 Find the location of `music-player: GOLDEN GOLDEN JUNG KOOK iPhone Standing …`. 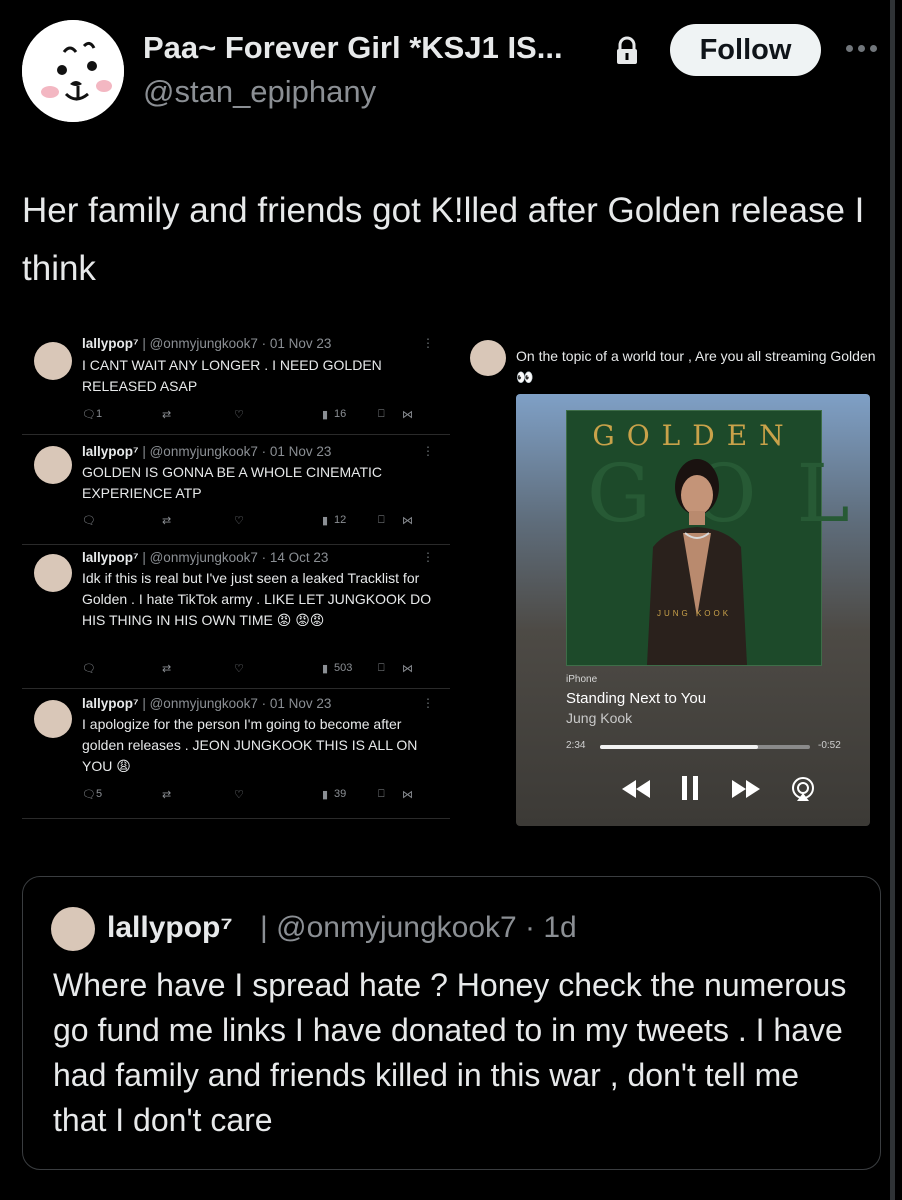

music-player: GOLDEN GOLDEN JUNG KOOK iPhone Standing … is located at coordinates (693, 610).